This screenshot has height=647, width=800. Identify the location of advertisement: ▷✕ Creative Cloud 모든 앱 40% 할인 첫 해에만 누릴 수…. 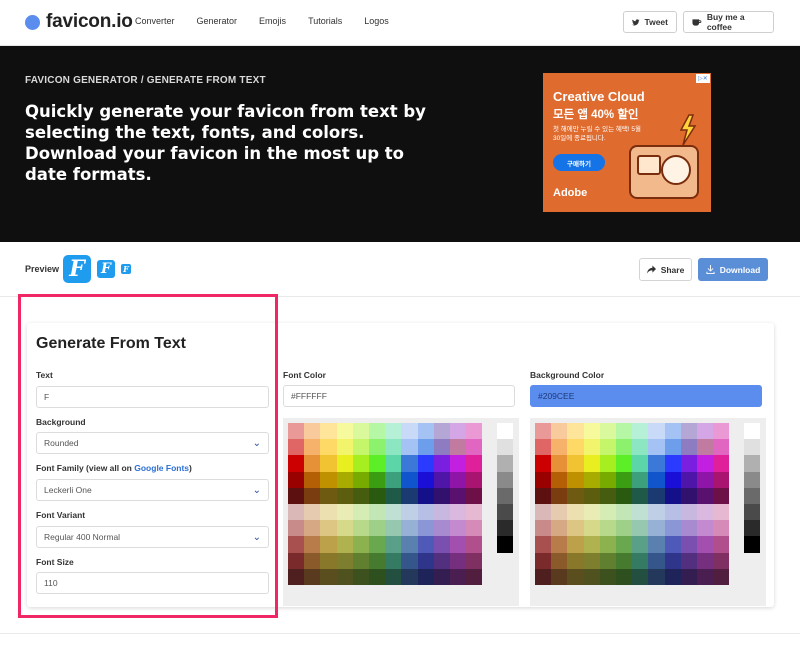
(627, 142).